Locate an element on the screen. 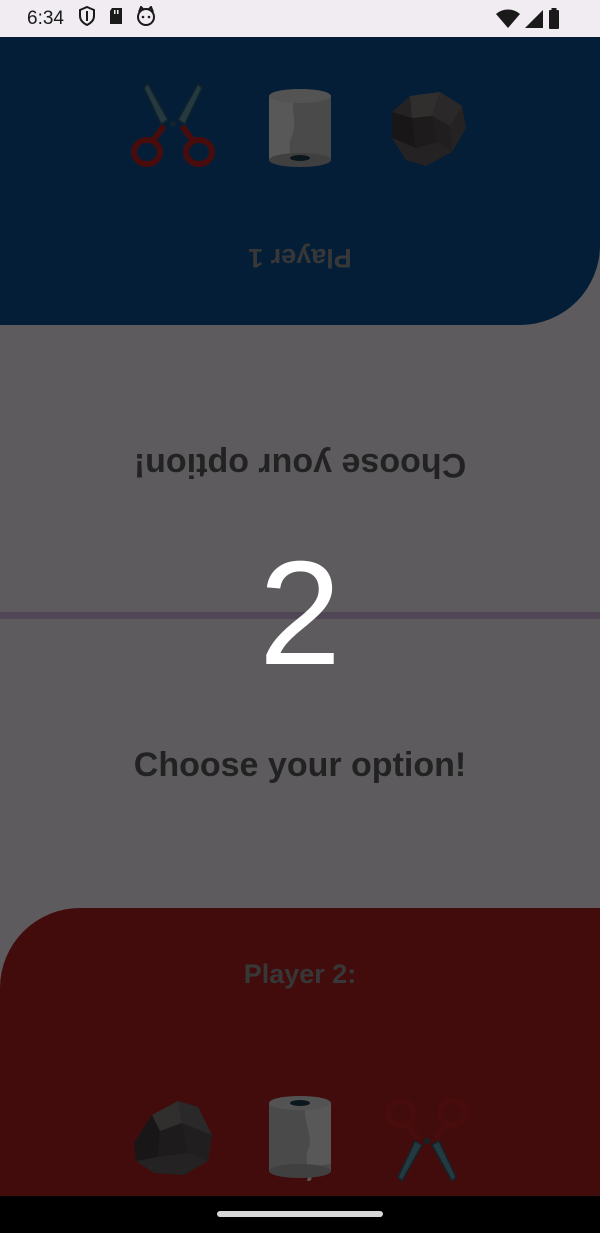  player2-rock-option is located at coordinates (173, 1138).